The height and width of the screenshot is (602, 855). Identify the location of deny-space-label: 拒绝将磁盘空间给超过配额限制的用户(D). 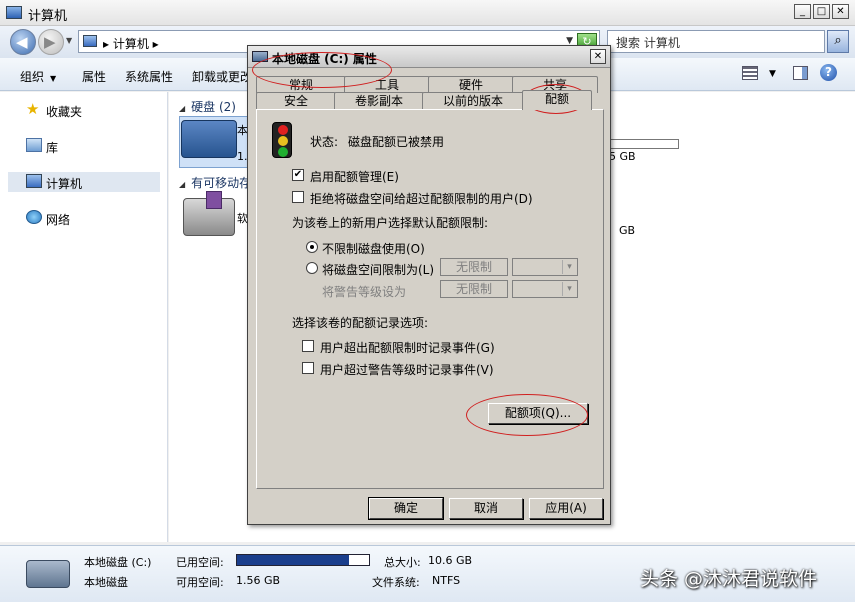
(421, 198).